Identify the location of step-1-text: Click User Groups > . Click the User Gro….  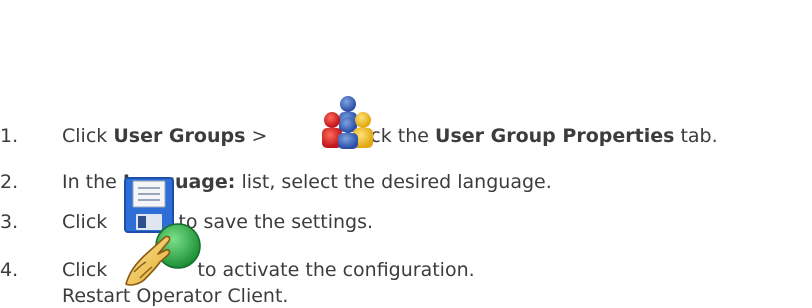
(390, 136).